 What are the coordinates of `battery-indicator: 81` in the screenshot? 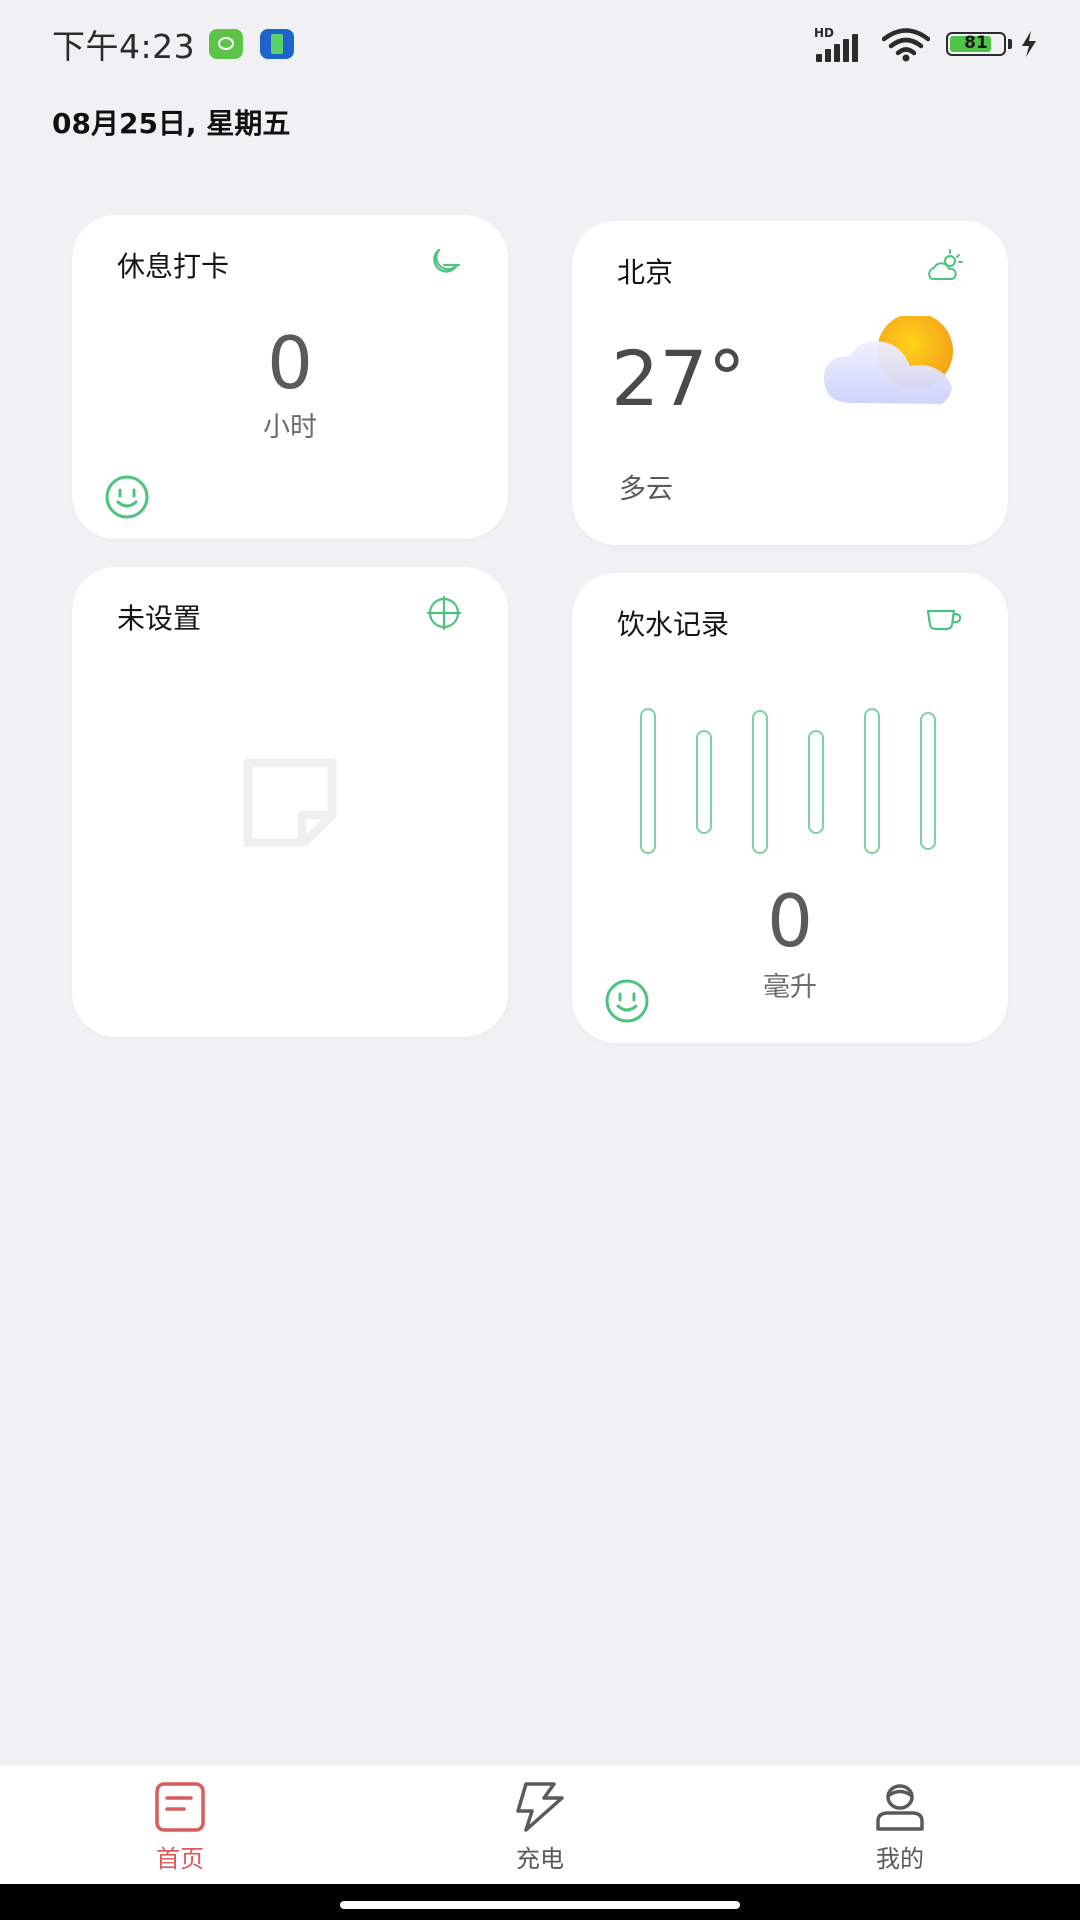 It's located at (976, 44).